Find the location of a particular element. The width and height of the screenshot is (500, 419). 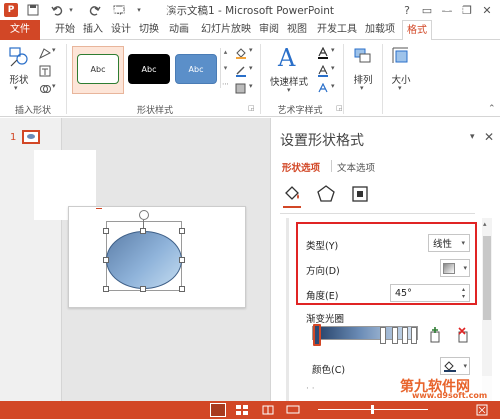

tab-format: 格式 is located at coordinates (417, 30).